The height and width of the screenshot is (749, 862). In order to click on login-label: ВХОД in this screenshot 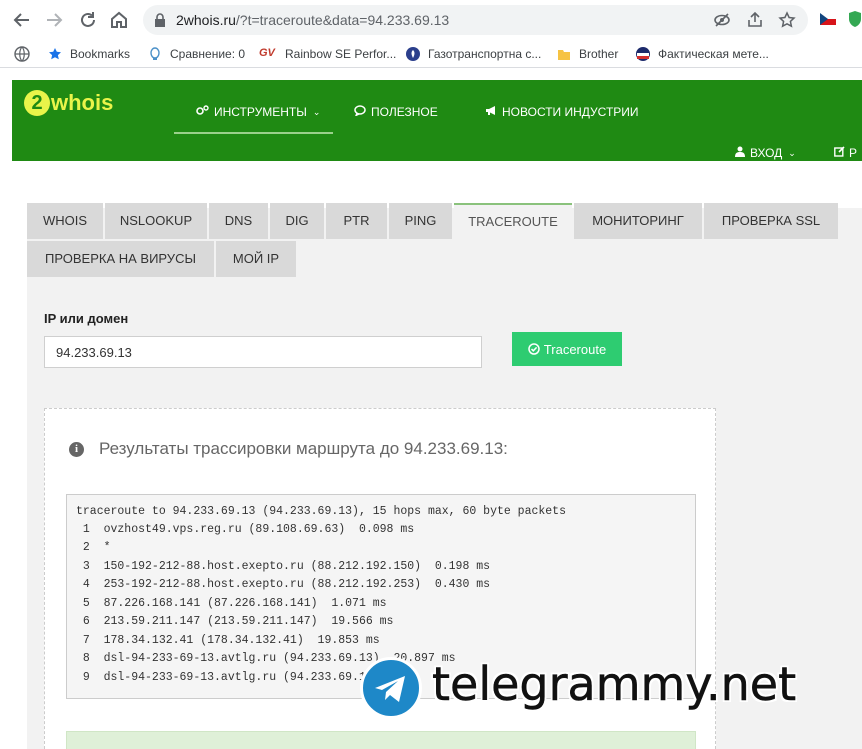, I will do `click(766, 153)`.